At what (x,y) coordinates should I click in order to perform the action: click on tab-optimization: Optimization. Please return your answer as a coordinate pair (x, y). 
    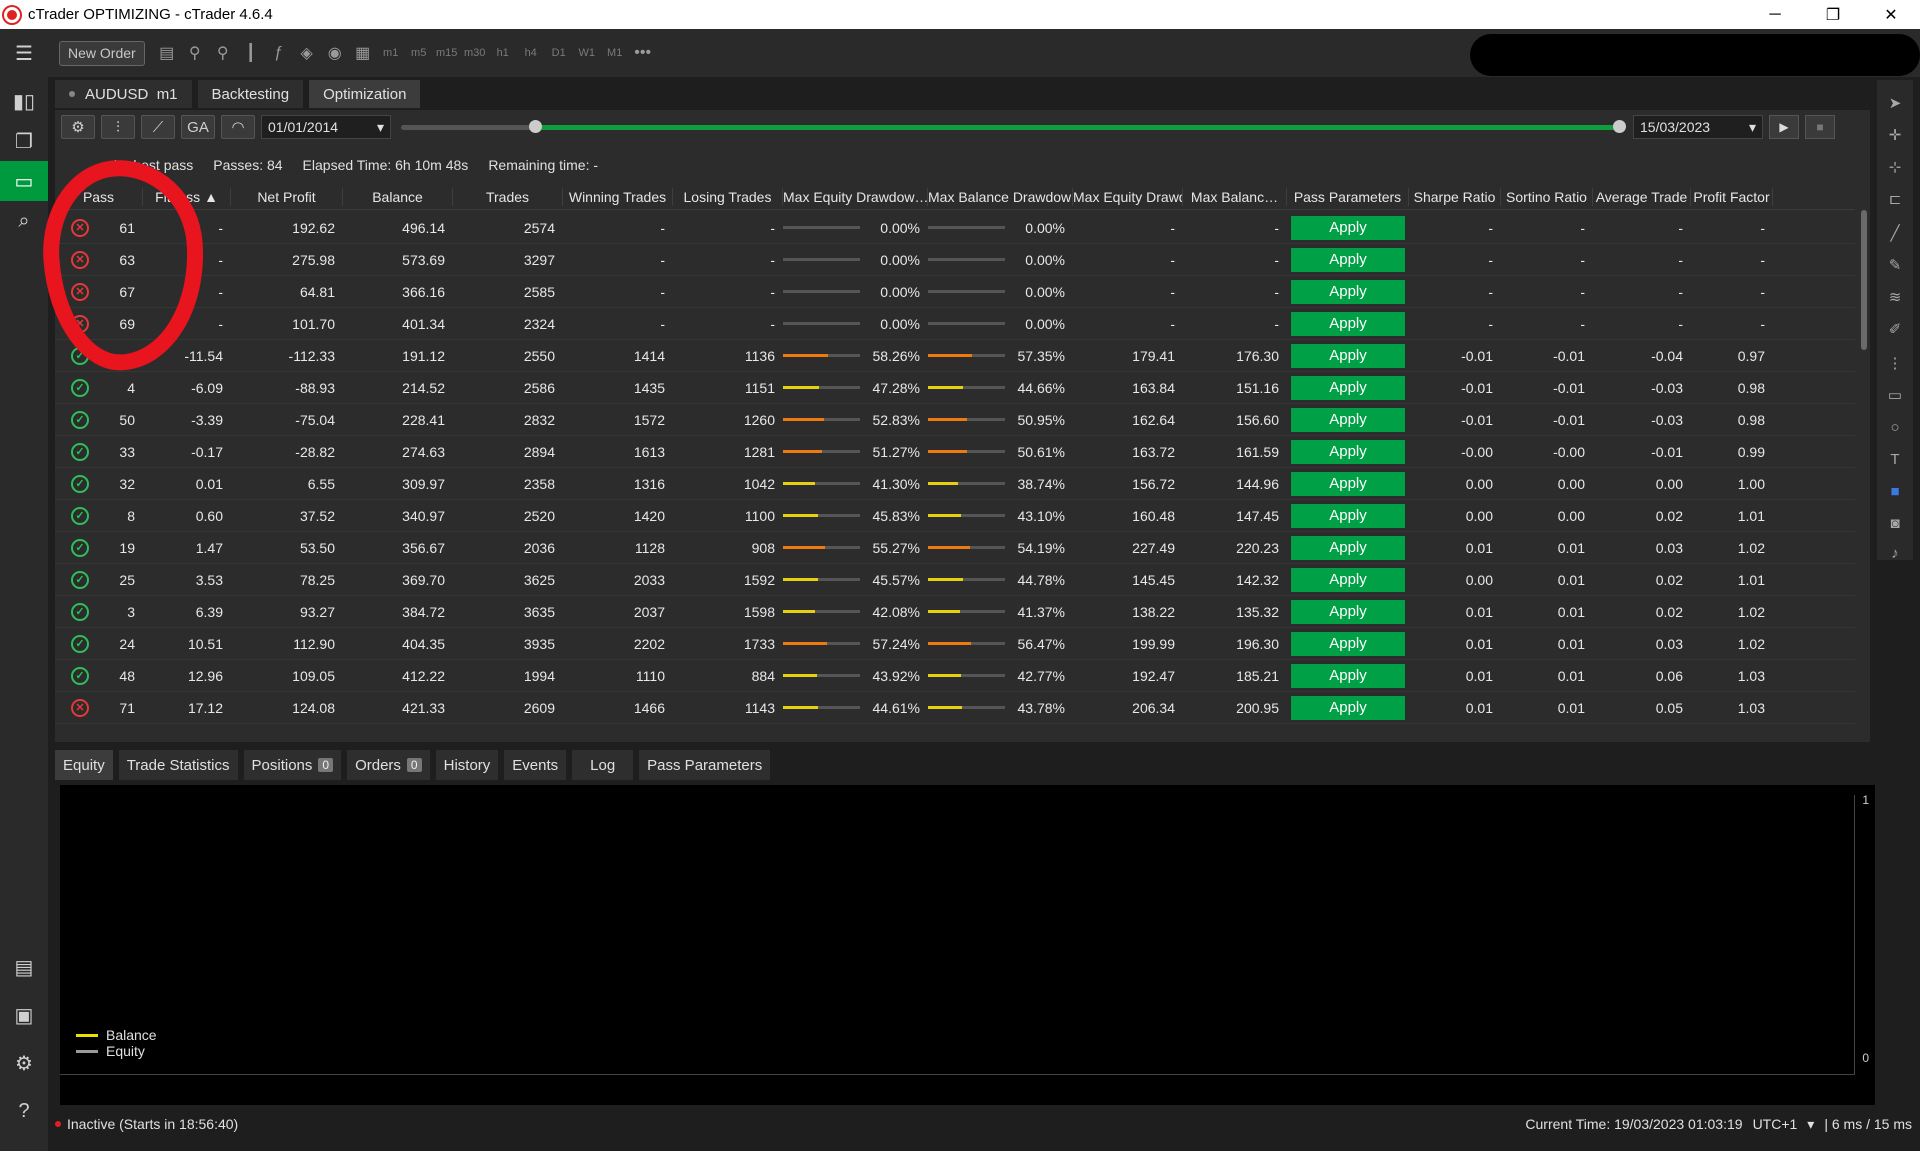
    Looking at the image, I should click on (365, 94).